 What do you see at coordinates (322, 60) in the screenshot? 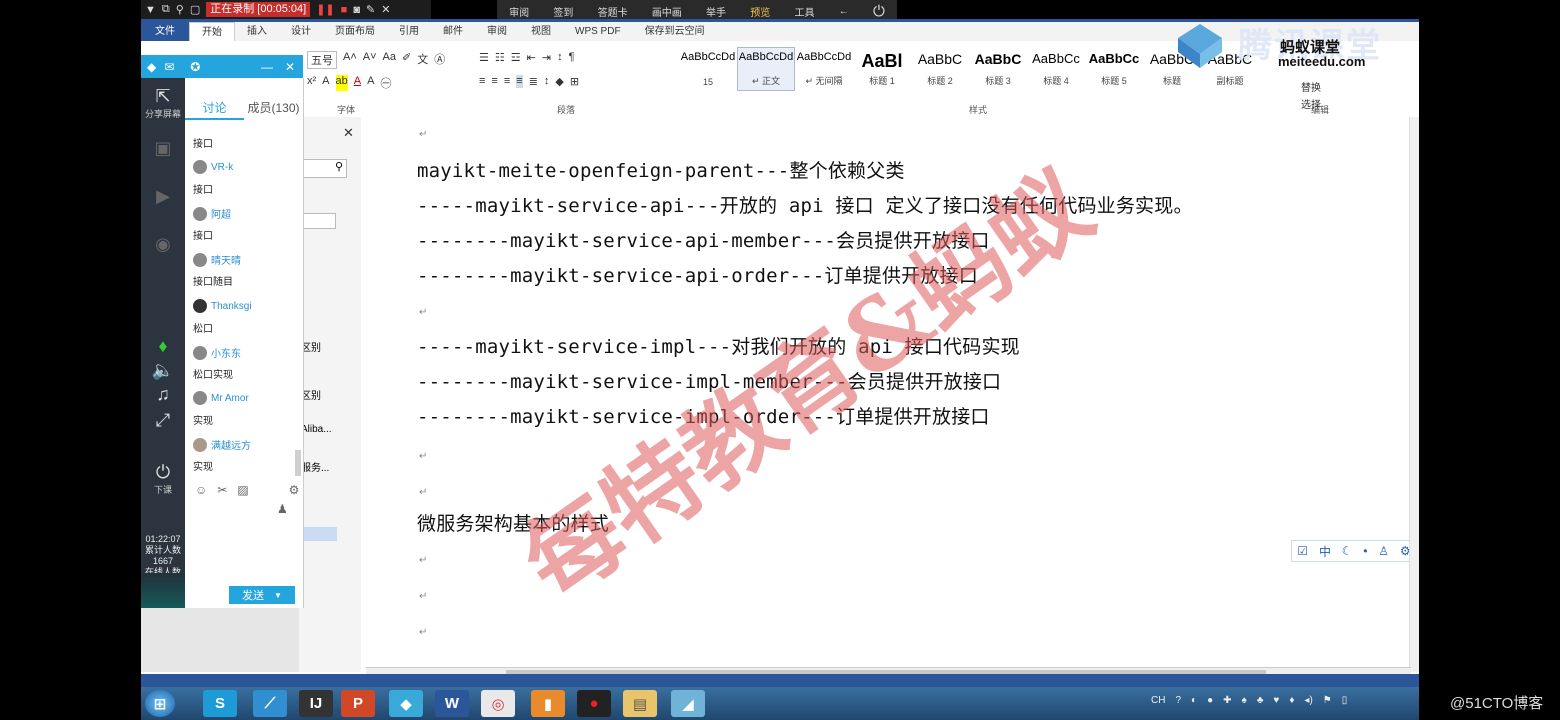
I see `font-size-select: 五号` at bounding box center [322, 60].